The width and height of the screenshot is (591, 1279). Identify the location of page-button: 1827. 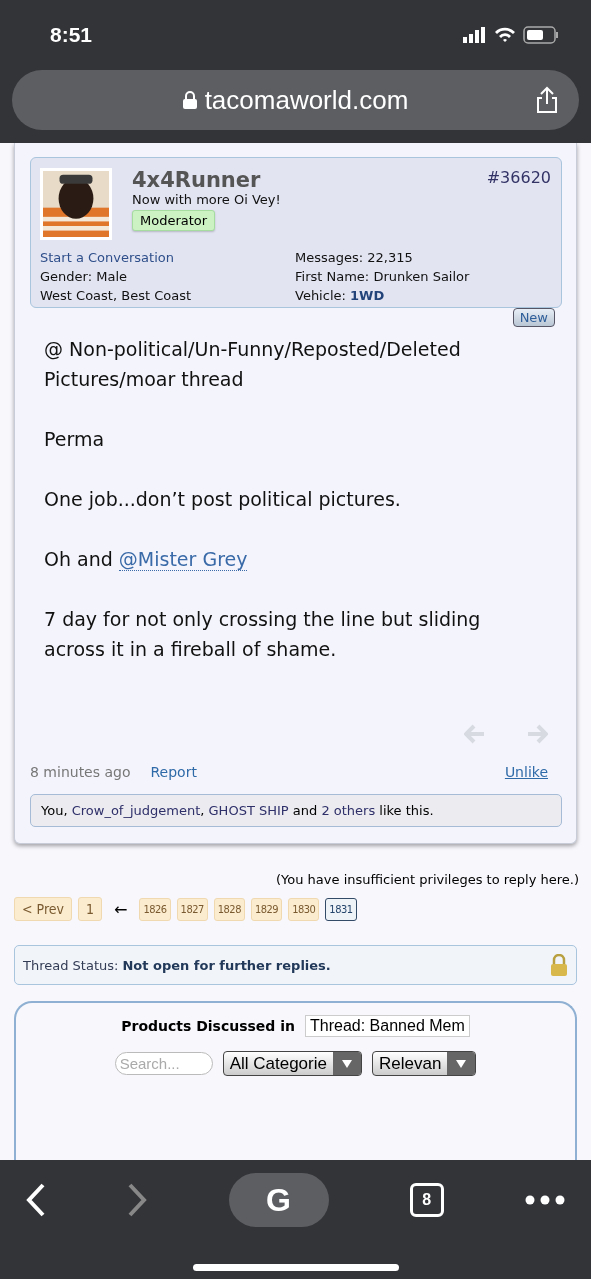
(192, 909).